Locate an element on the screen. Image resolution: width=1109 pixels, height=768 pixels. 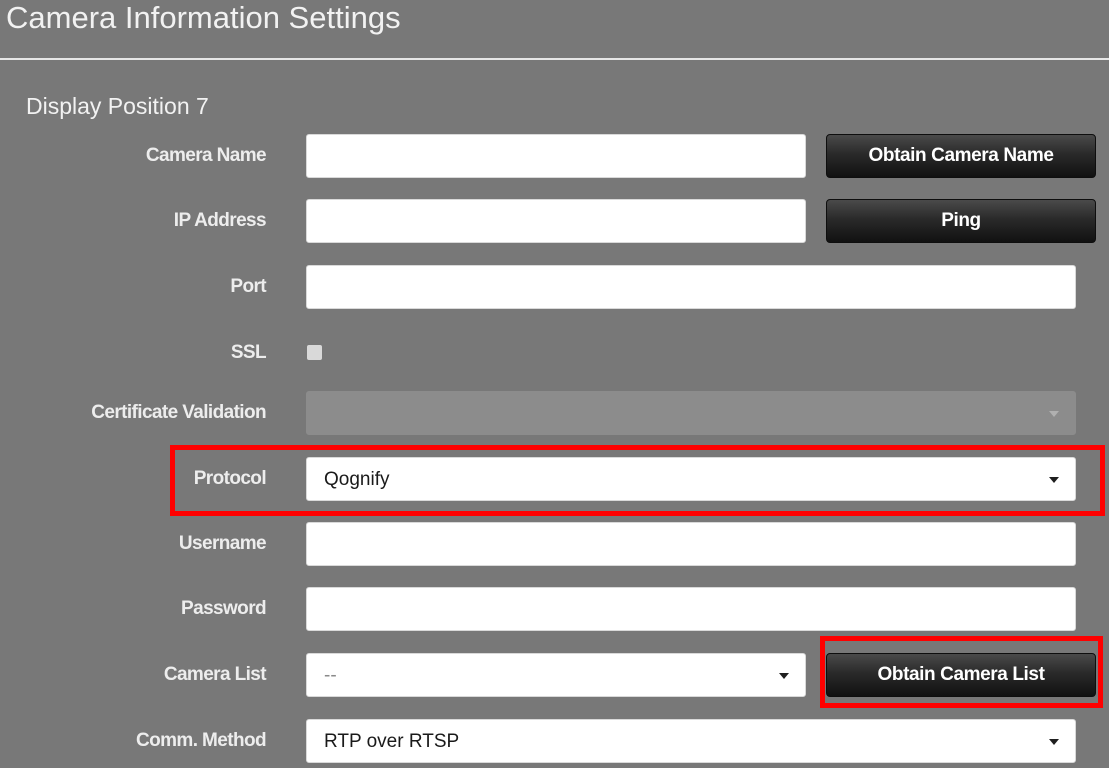
camera-list-label: Camera List is located at coordinates (215, 674).